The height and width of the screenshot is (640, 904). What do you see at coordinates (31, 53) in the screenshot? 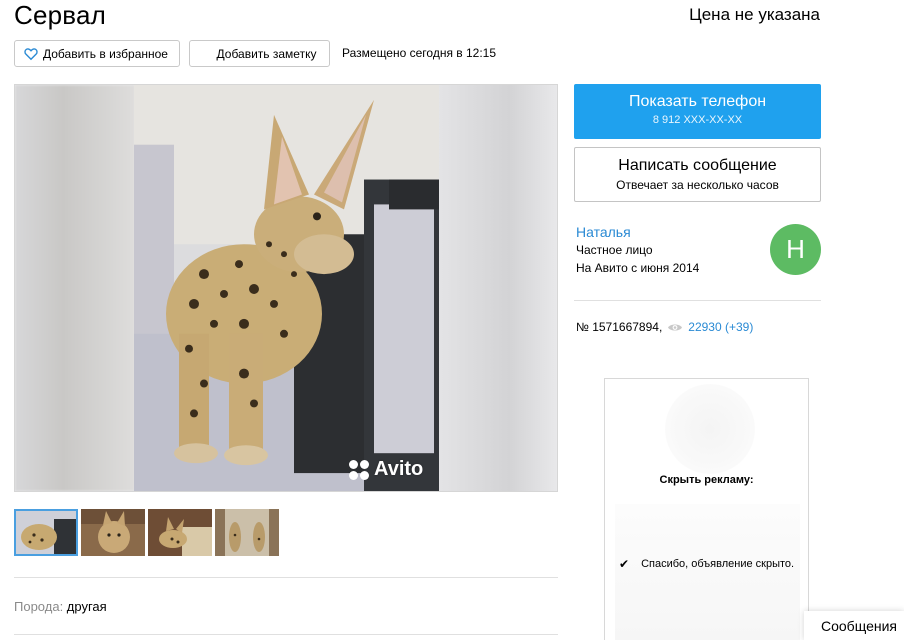
I see `heart-icon` at bounding box center [31, 53].